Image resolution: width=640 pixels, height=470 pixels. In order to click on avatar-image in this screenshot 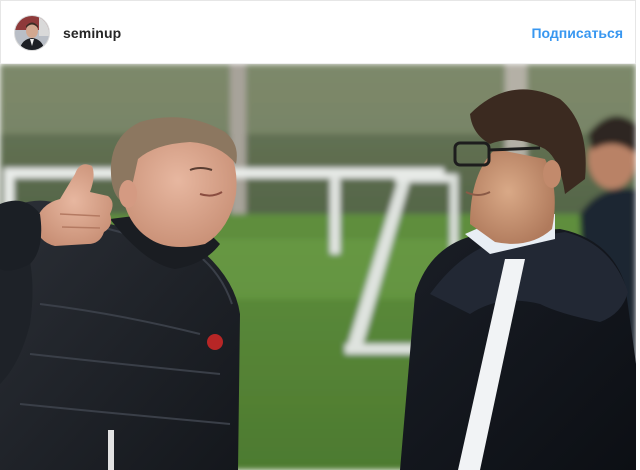, I will do `click(32, 33)`.